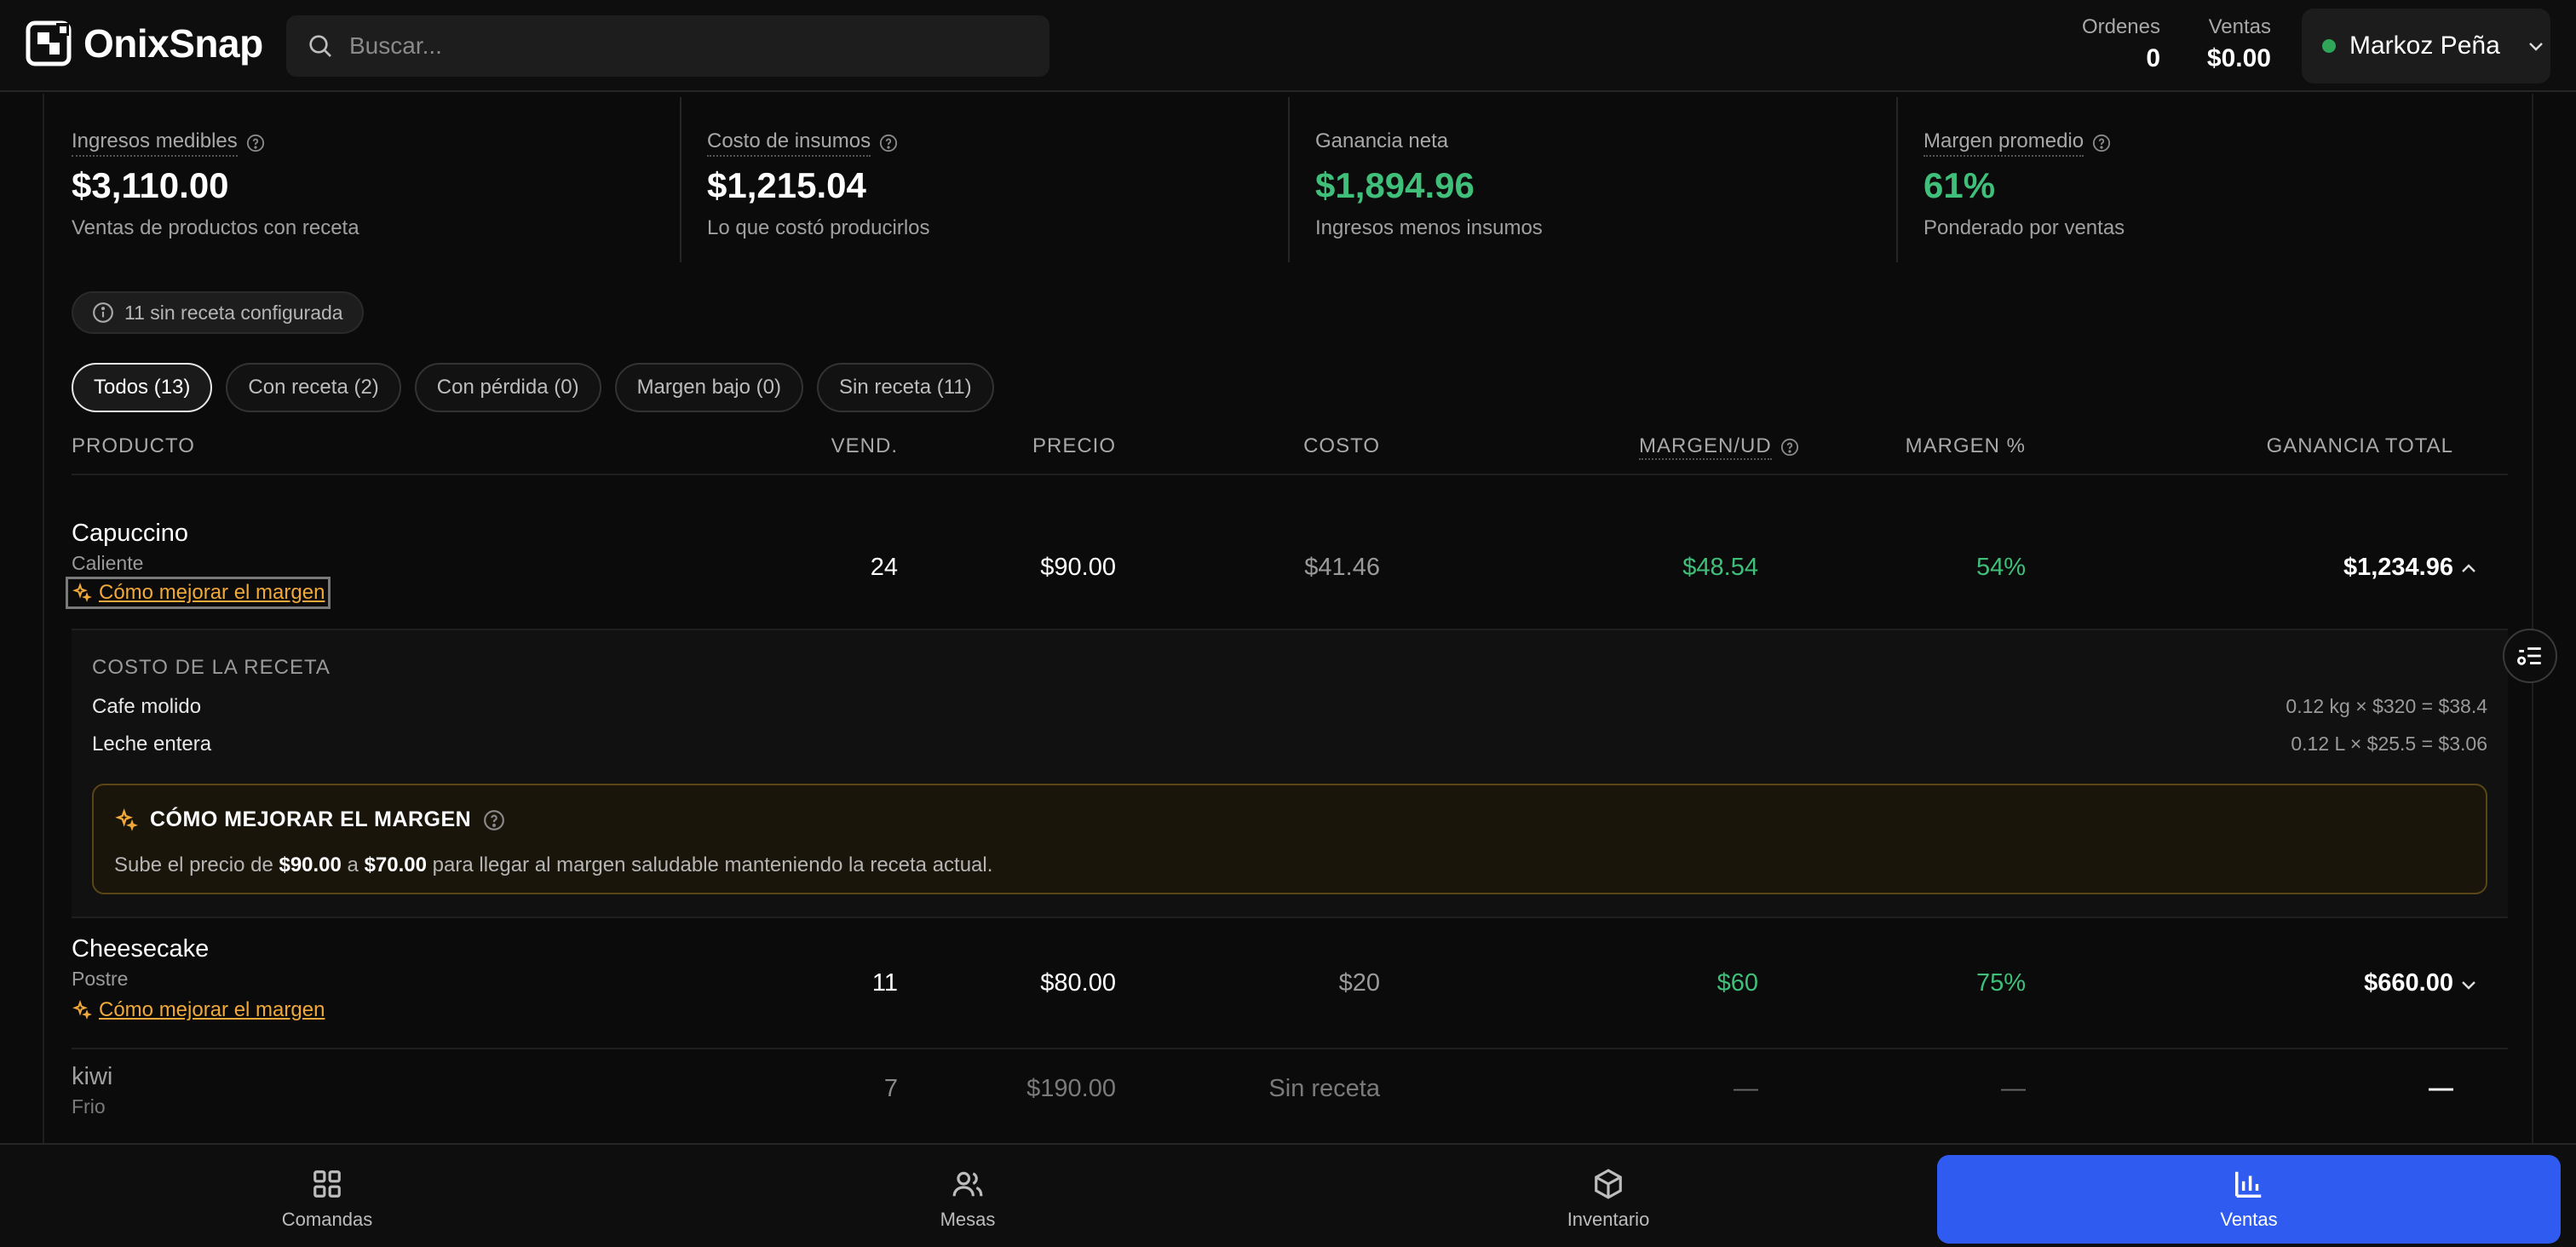 The height and width of the screenshot is (1247, 2576). What do you see at coordinates (1746, 1088) in the screenshot?
I see `margin-per-unit: —` at bounding box center [1746, 1088].